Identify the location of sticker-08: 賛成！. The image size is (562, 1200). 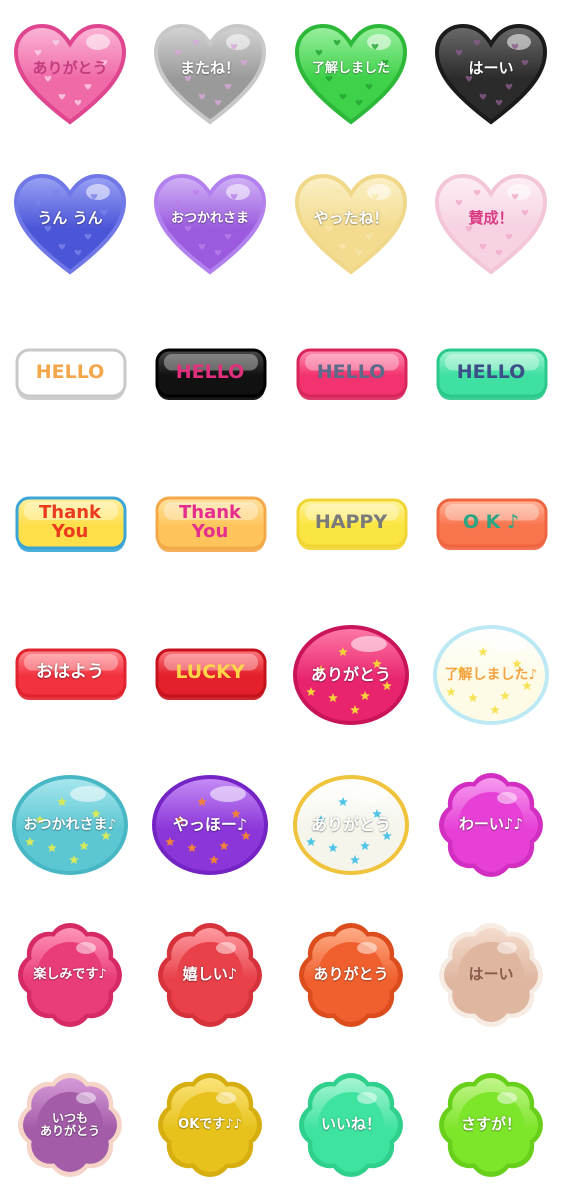
(491, 225).